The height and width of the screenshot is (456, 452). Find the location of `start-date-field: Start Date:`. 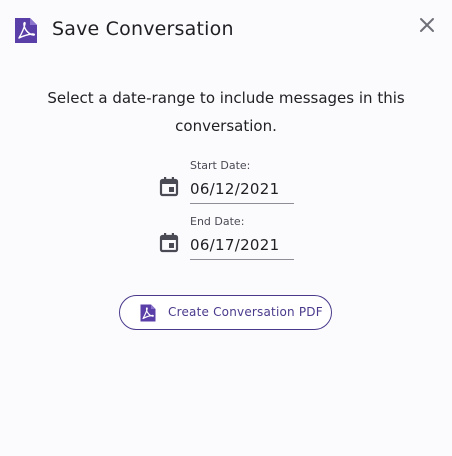

start-date-field: Start Date: is located at coordinates (228, 185).